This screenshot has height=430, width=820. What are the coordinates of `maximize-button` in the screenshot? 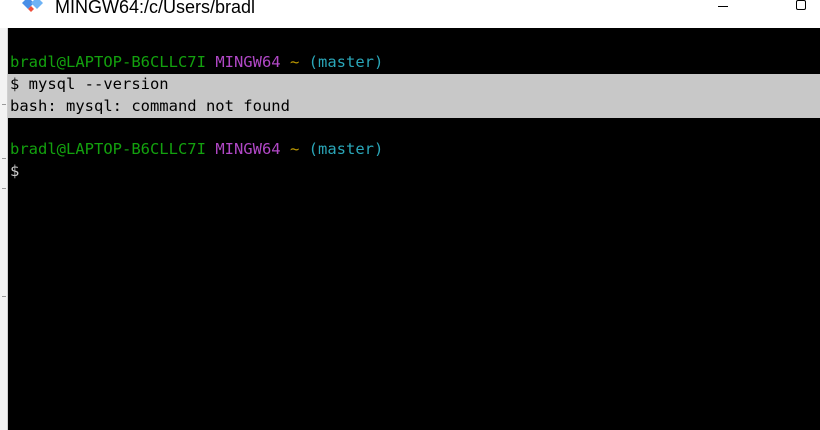 It's located at (793, 10).